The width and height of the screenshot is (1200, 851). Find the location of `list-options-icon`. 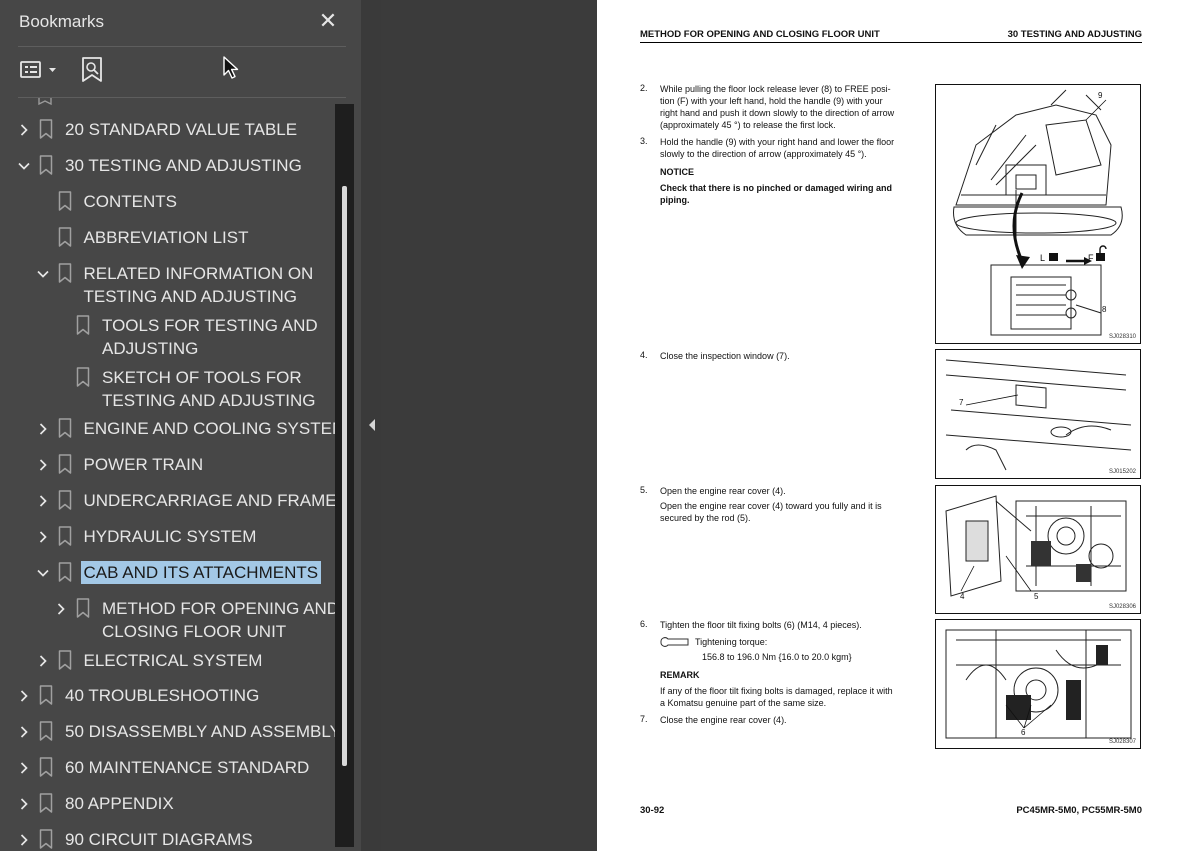

list-options-icon is located at coordinates (38, 69).